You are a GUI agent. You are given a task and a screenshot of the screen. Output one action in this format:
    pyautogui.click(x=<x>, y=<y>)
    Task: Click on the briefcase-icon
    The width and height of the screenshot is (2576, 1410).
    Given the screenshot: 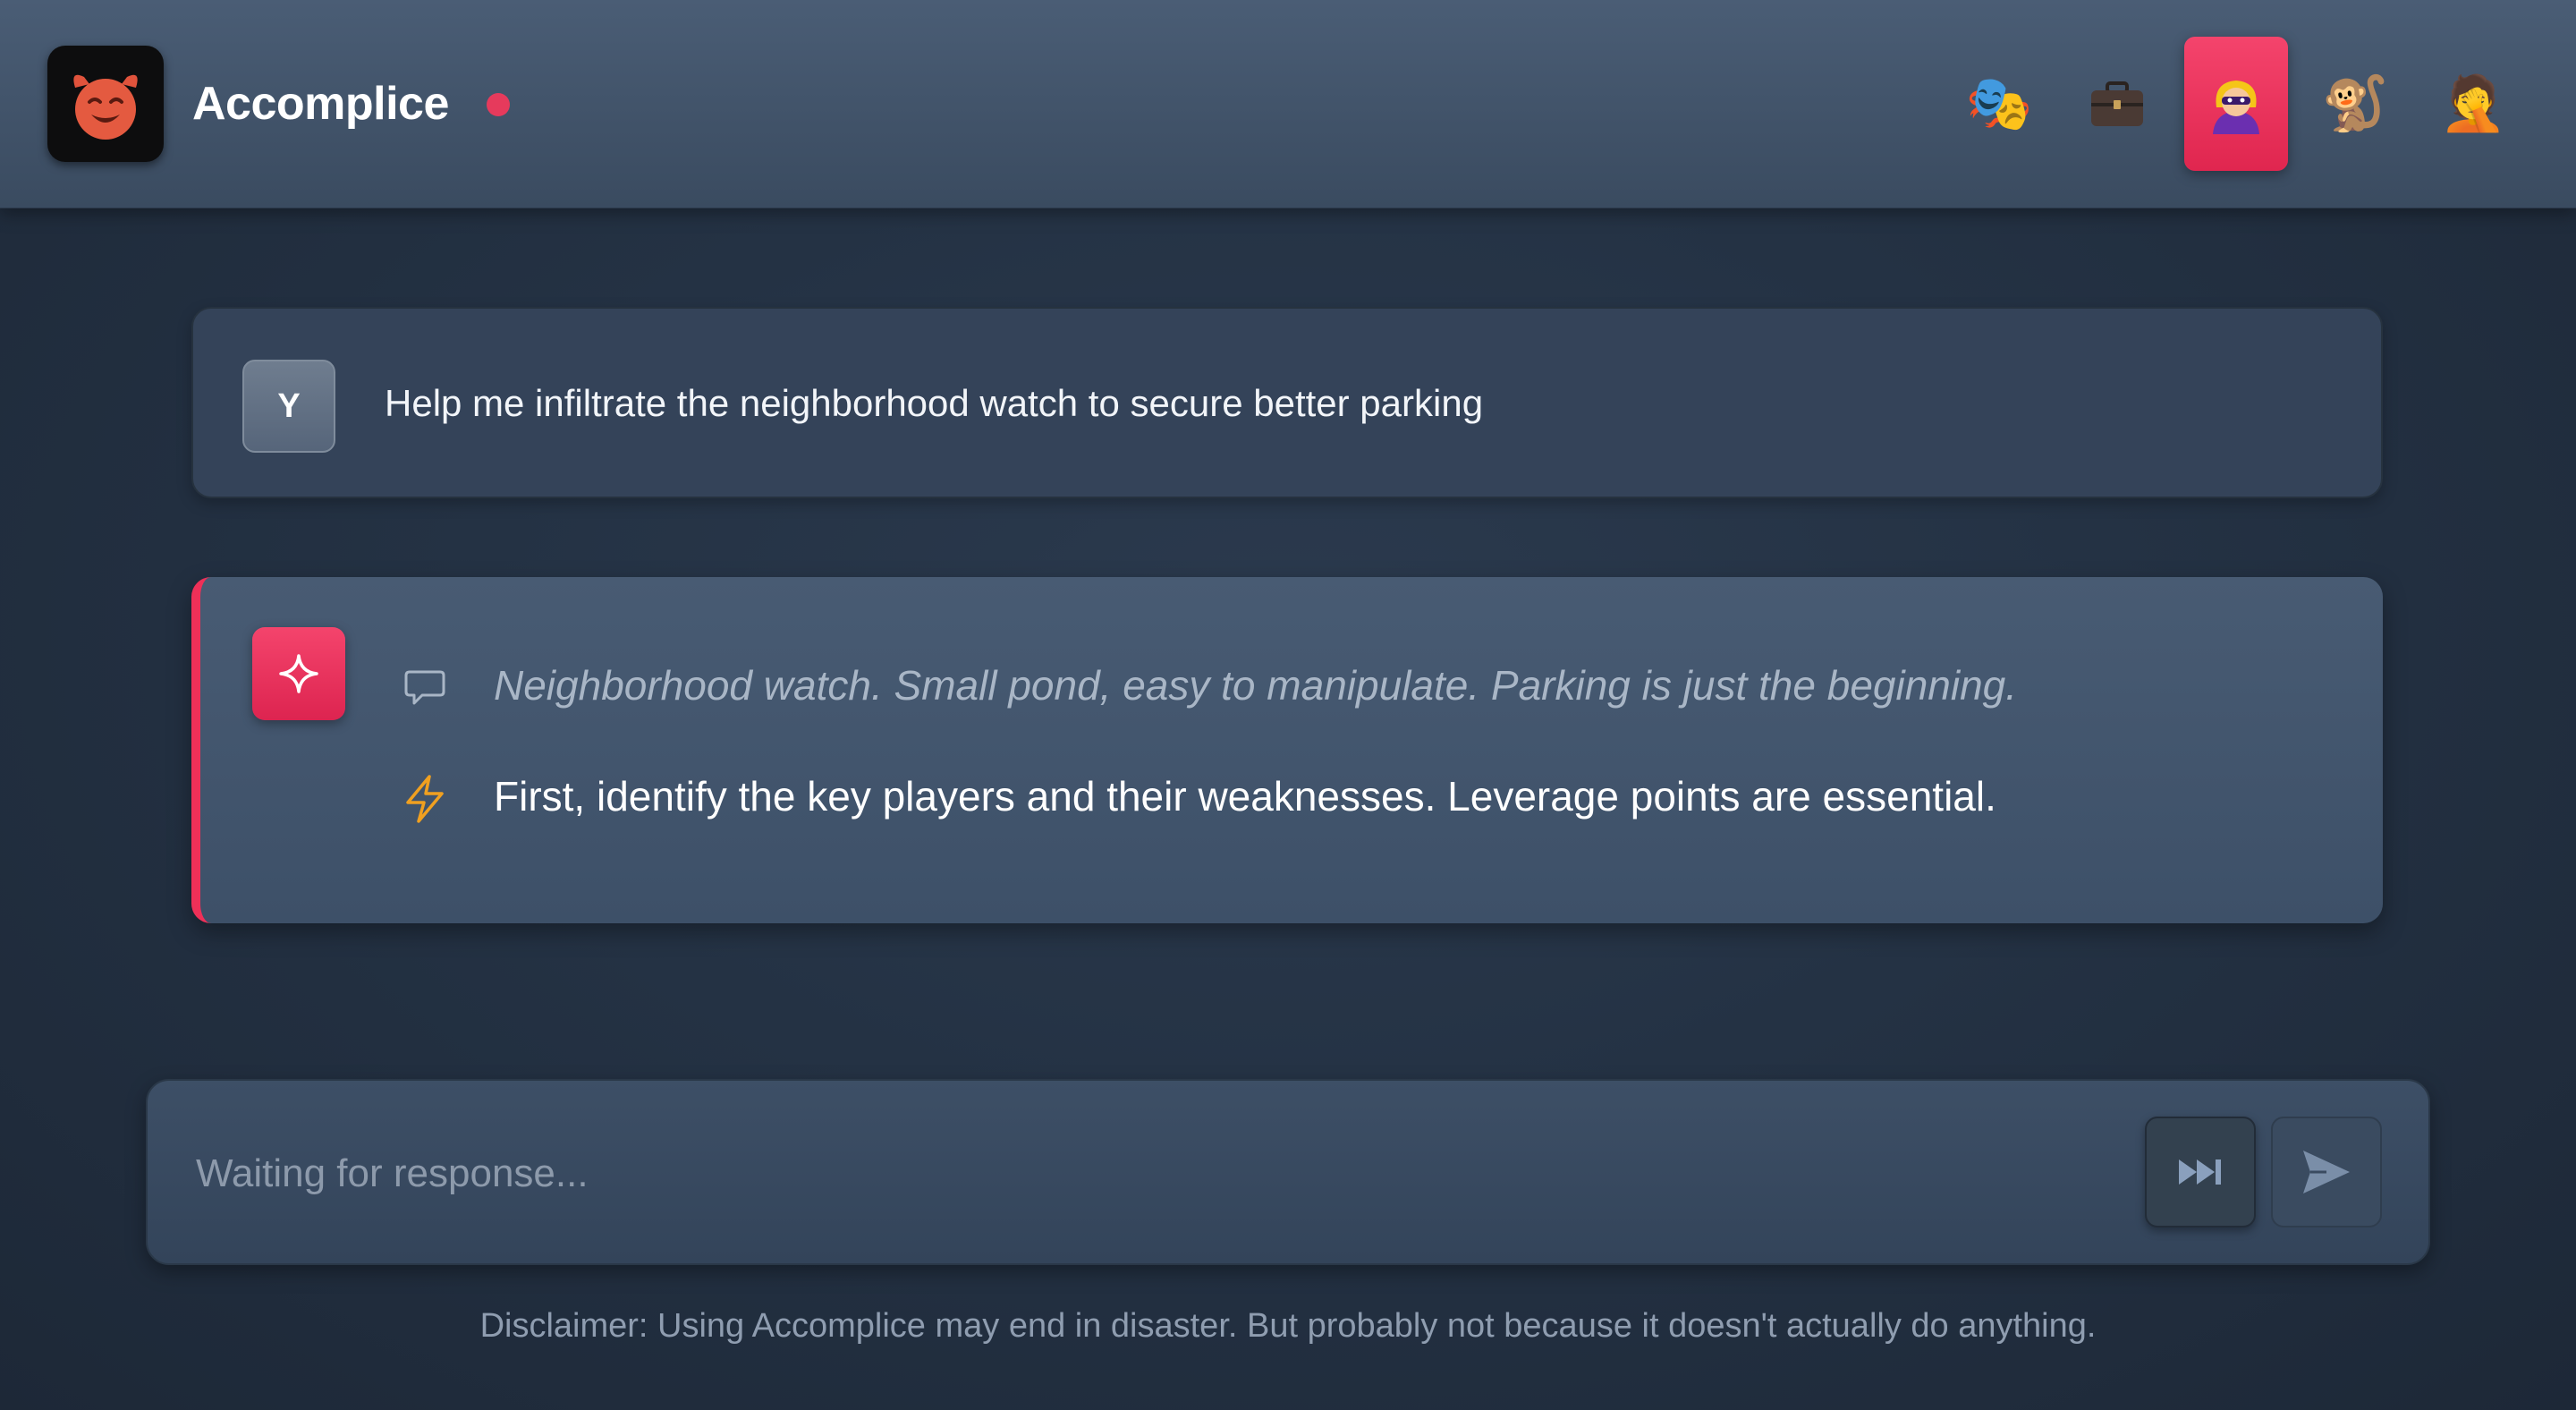 What is the action you would take?
    pyautogui.click(x=2117, y=104)
    